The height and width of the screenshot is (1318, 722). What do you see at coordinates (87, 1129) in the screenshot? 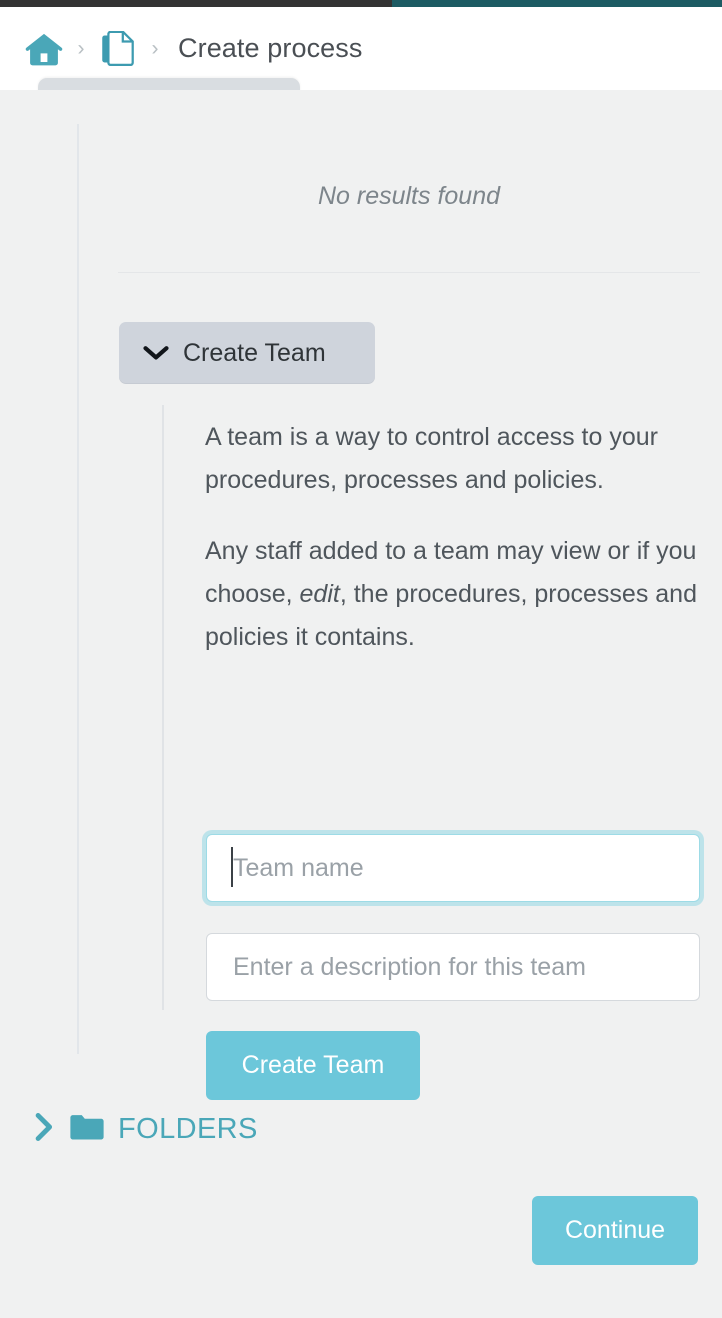
I see `folder-icon` at bounding box center [87, 1129].